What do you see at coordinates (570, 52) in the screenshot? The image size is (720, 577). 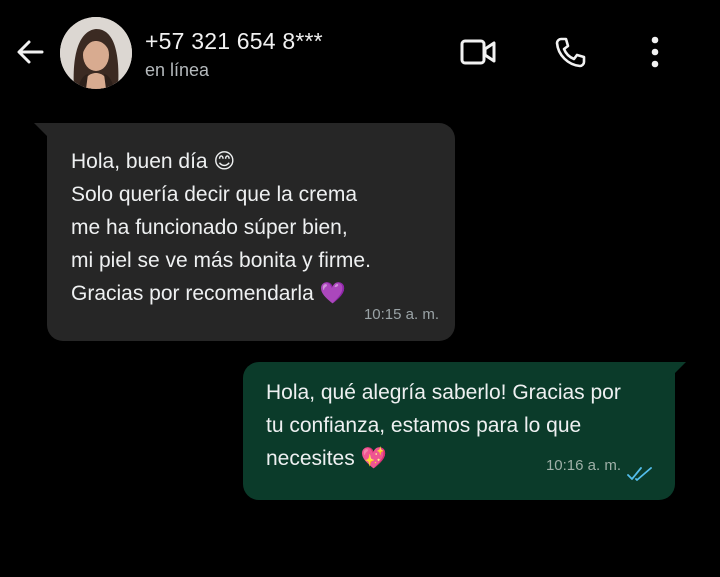 I see `phone-call-icon` at bounding box center [570, 52].